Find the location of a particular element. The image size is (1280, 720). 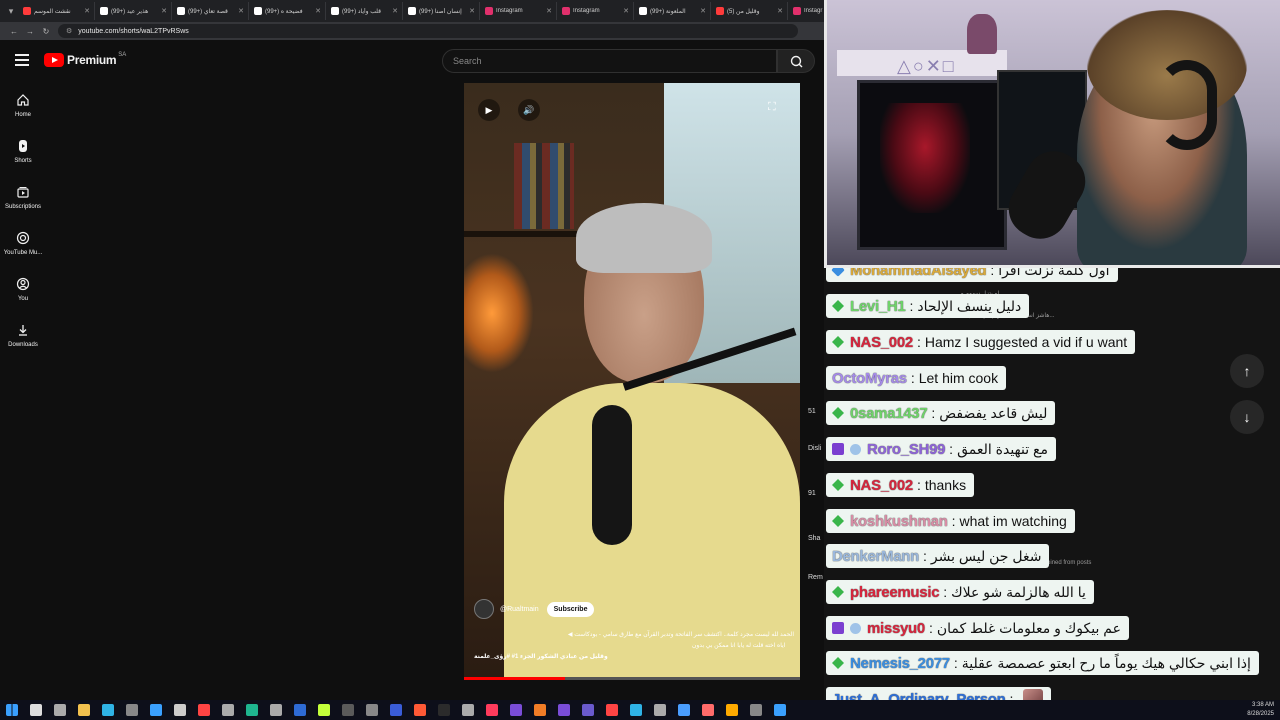

webcam-figure is located at coordinates (982, 34).